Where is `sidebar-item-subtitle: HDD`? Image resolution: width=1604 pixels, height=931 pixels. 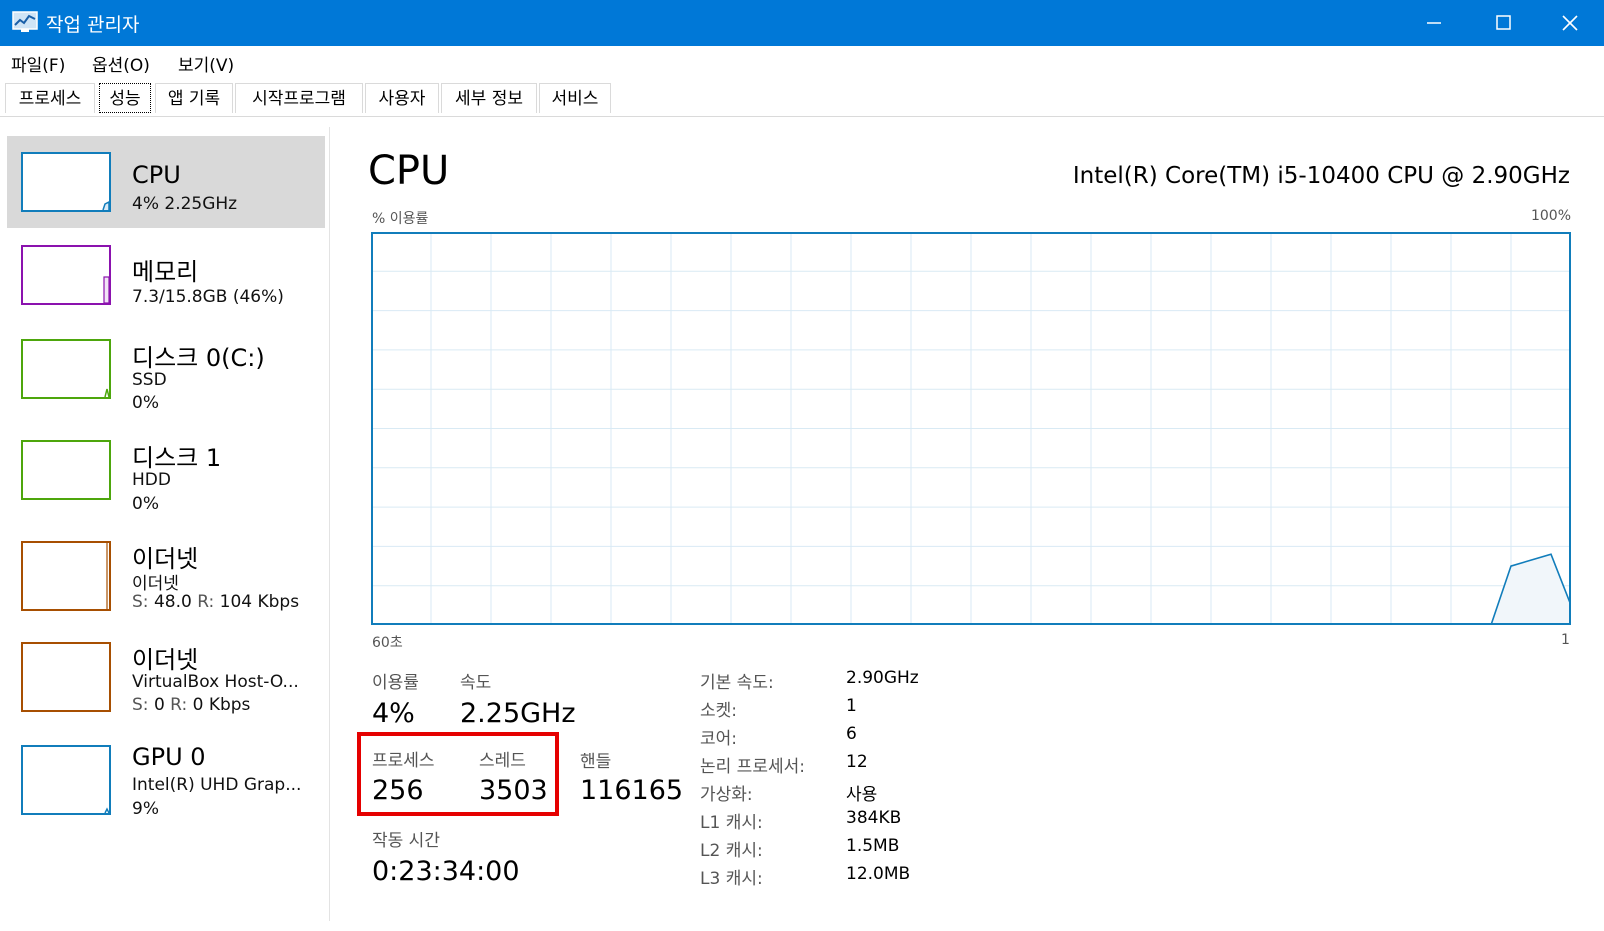 sidebar-item-subtitle: HDD is located at coordinates (151, 480).